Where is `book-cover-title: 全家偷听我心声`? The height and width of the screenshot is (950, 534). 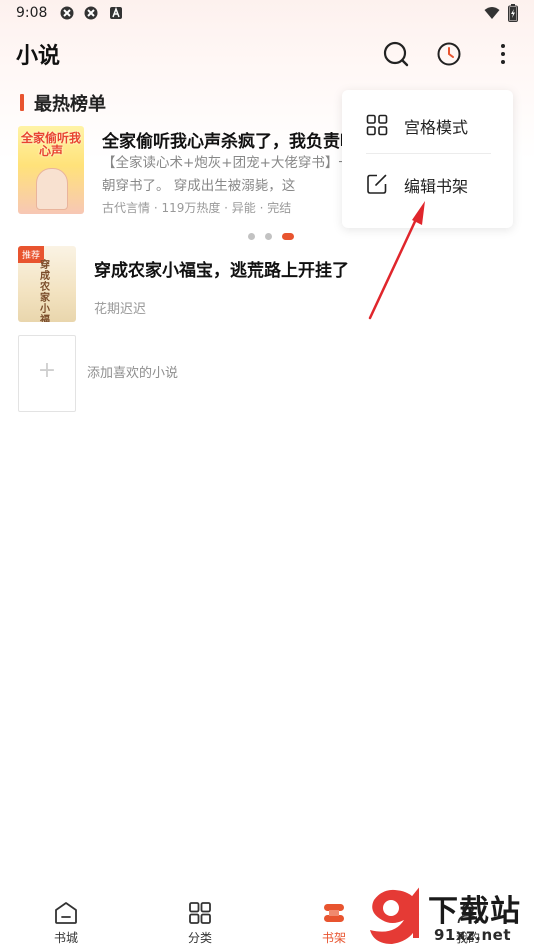
book-cover-title: 全家偷听我心声 is located at coordinates (50, 144).